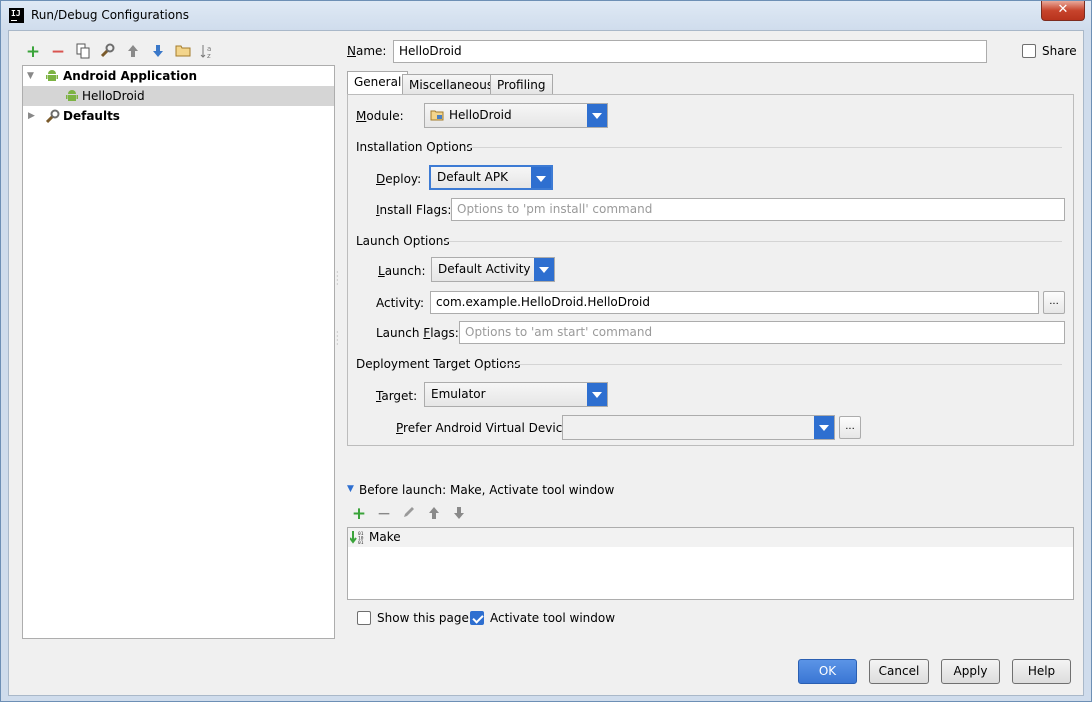  I want to click on tree-item-hellodroid: HelloDroid, so click(178, 96).